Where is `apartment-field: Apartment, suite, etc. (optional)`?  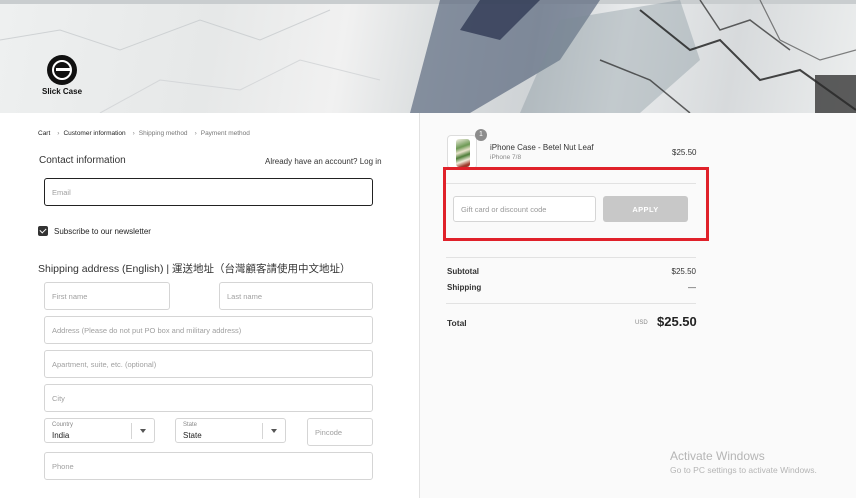 apartment-field: Apartment, suite, etc. (optional) is located at coordinates (208, 364).